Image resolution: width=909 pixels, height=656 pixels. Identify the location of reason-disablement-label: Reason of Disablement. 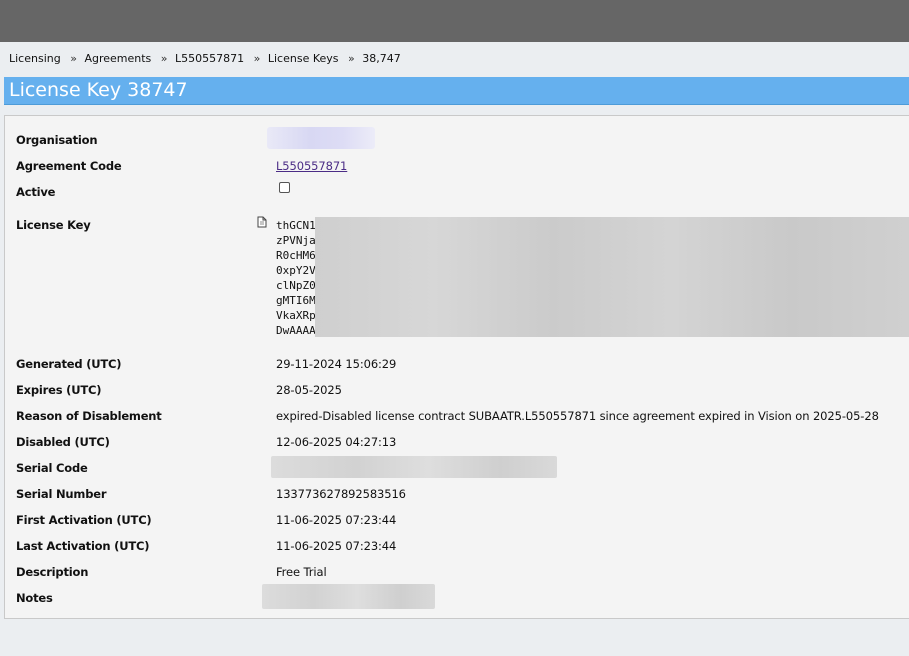
(89, 416).